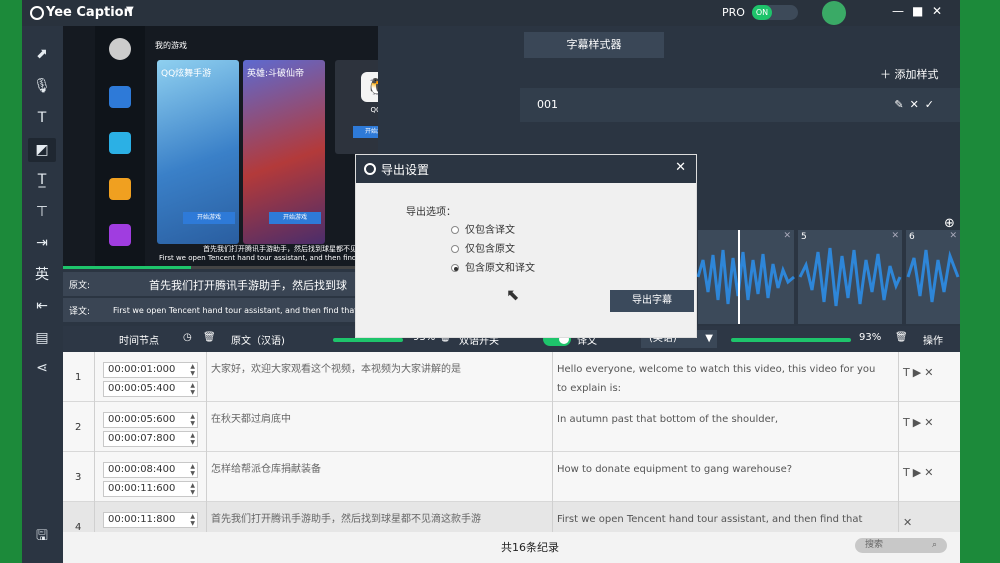  Describe the element at coordinates (266, 467) in the screenshot. I see `source-cell: 怎样给帮派仓库捐献装备` at that location.